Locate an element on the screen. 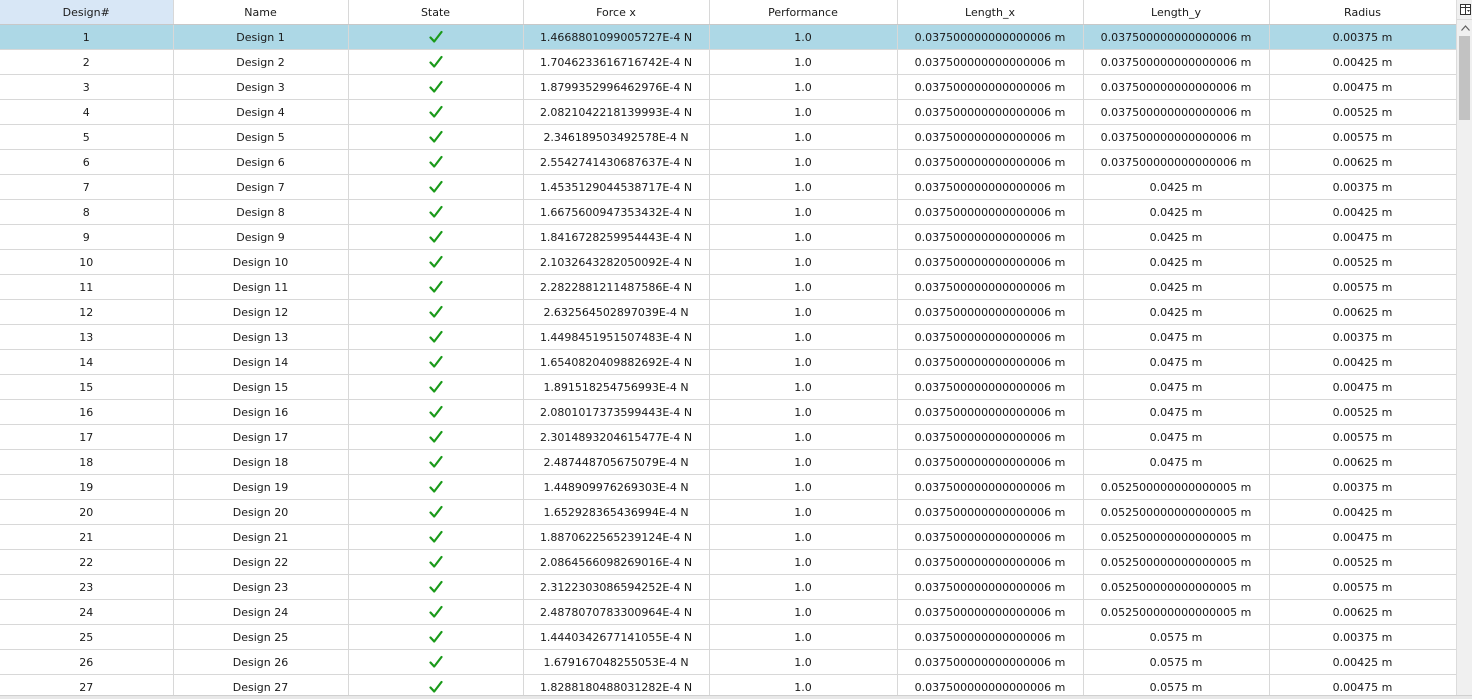 The image size is (1472, 699). column-chooser-icon is located at coordinates (1464, 10).